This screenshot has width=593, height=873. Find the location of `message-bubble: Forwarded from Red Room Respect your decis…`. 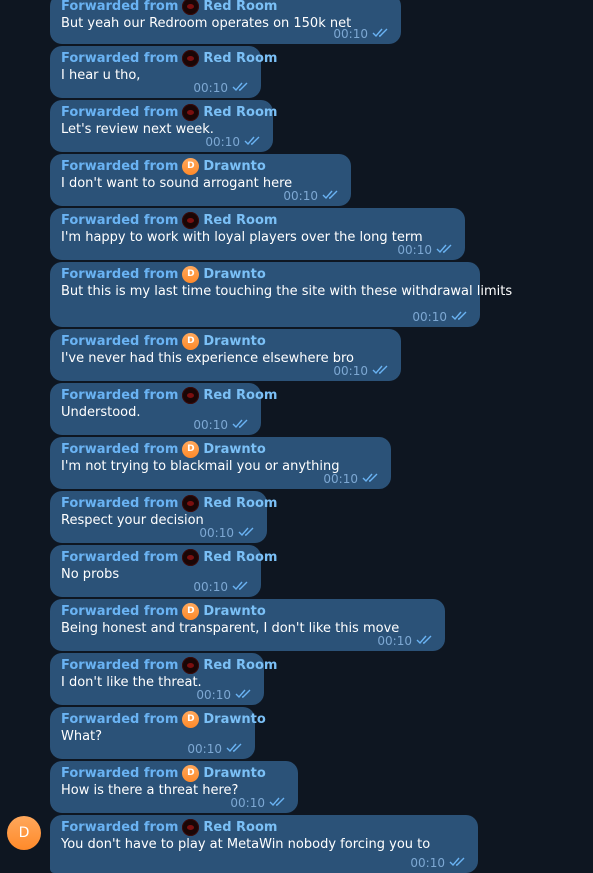

message-bubble: Forwarded from Red Room Respect your decis… is located at coordinates (163, 517).